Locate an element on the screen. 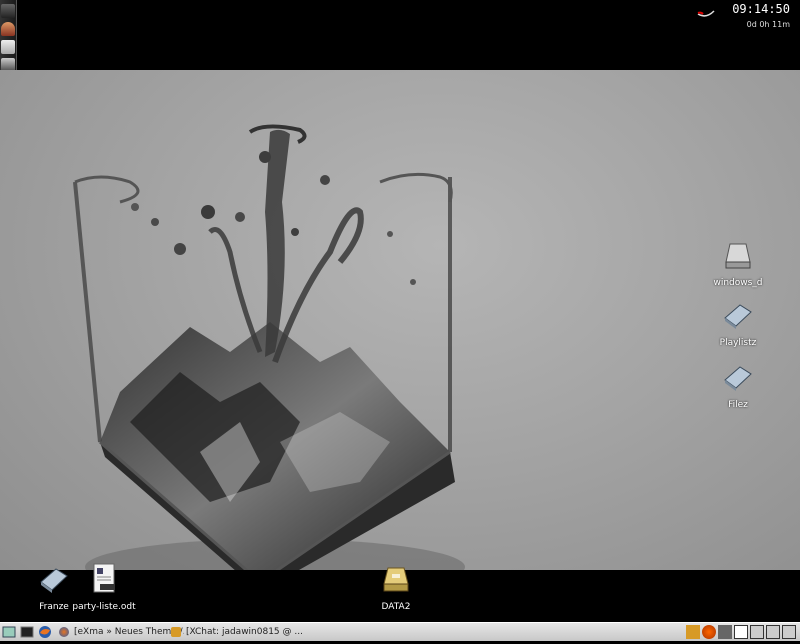  top-panel: 09:14:50 0d 0h 11m is located at coordinates (400, 35).